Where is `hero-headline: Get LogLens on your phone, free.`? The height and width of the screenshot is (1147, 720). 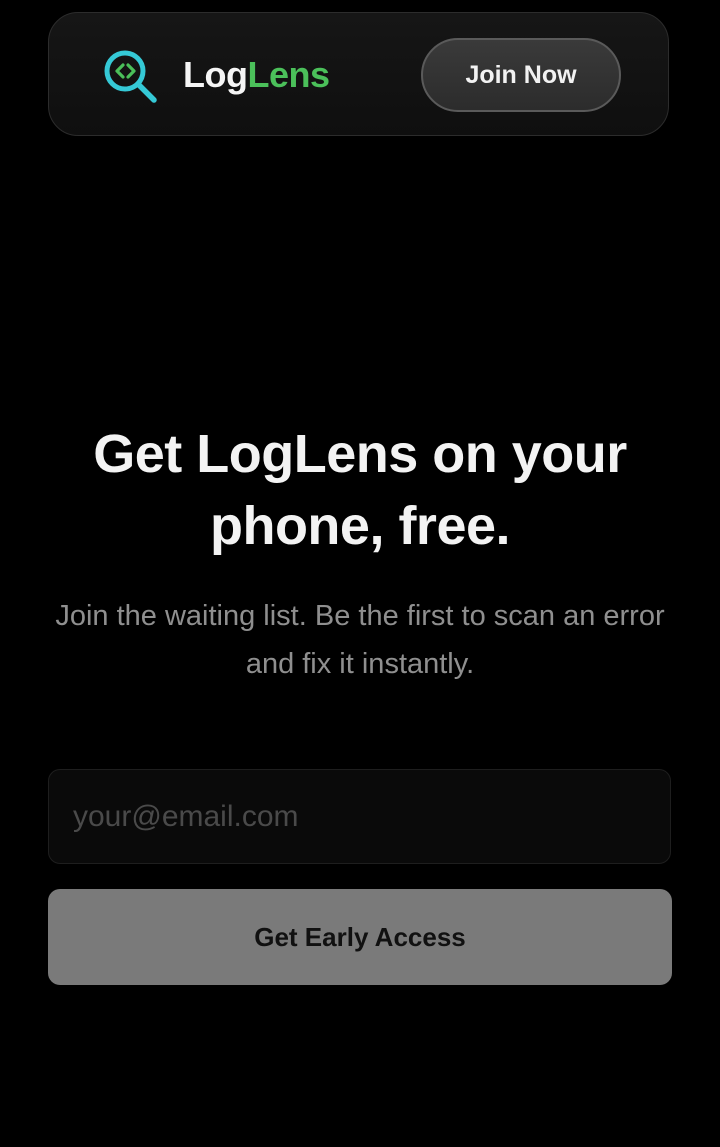 hero-headline: Get LogLens on your phone, free. is located at coordinates (360, 490).